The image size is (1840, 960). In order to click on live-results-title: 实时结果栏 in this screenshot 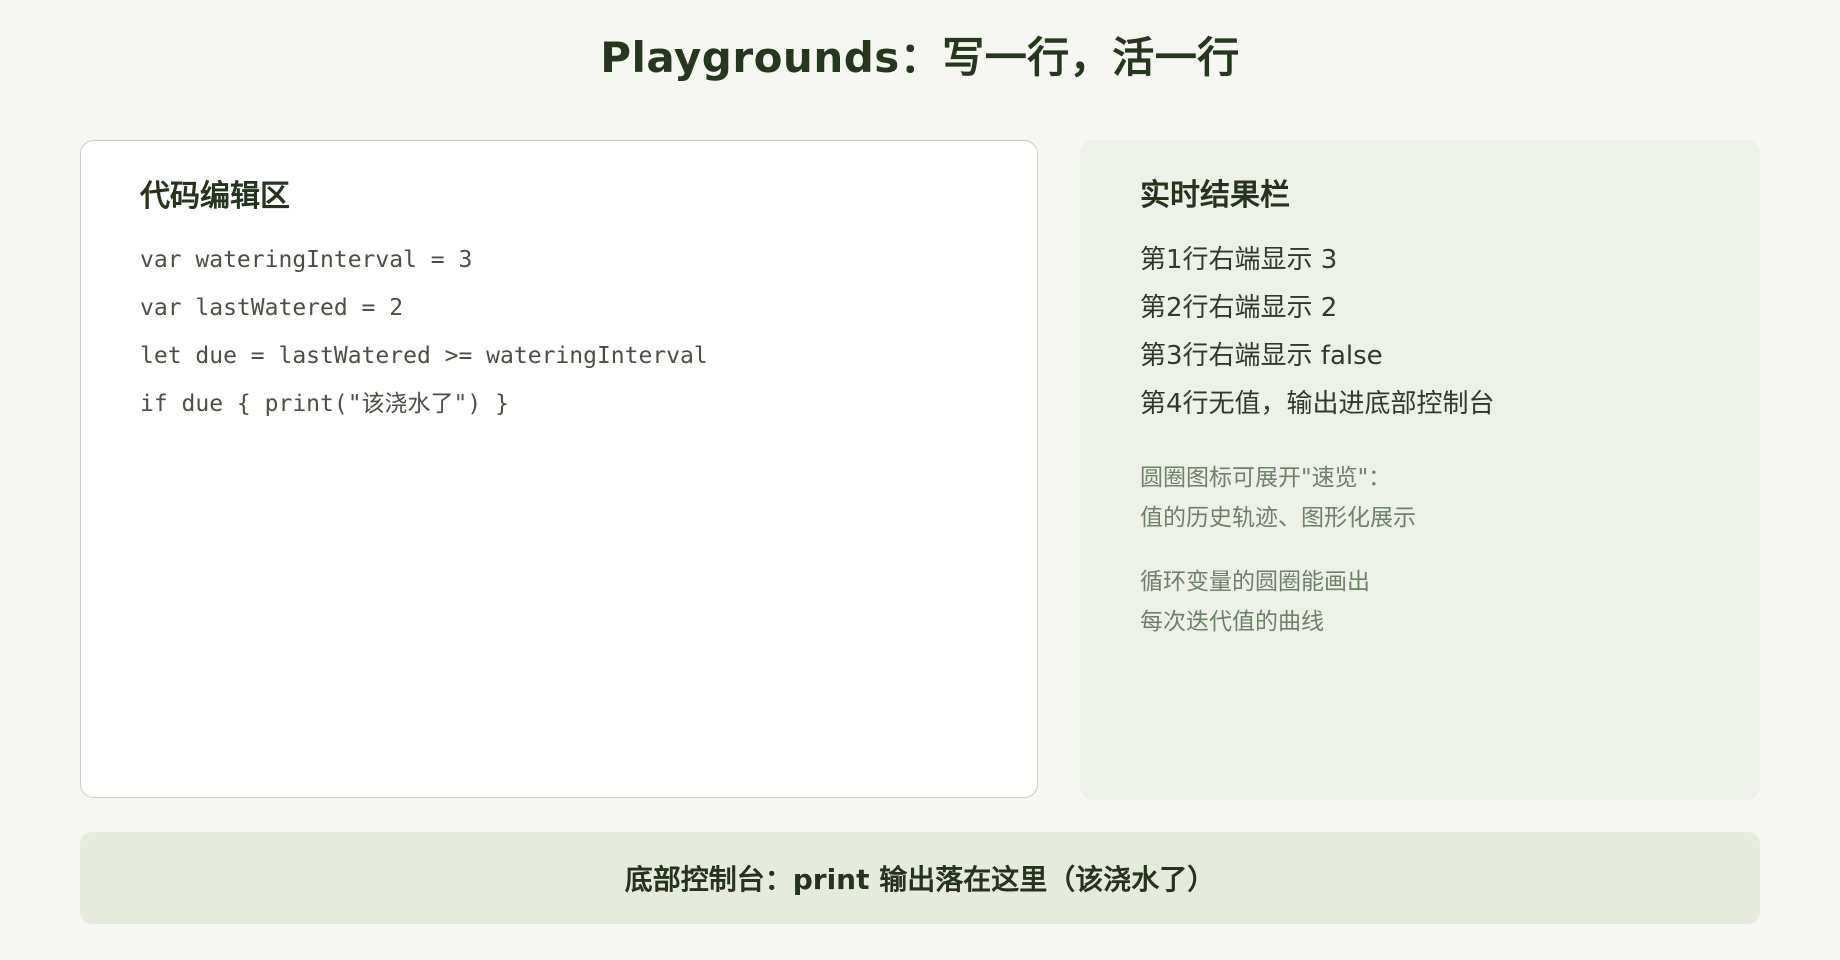, I will do `click(1215, 195)`.